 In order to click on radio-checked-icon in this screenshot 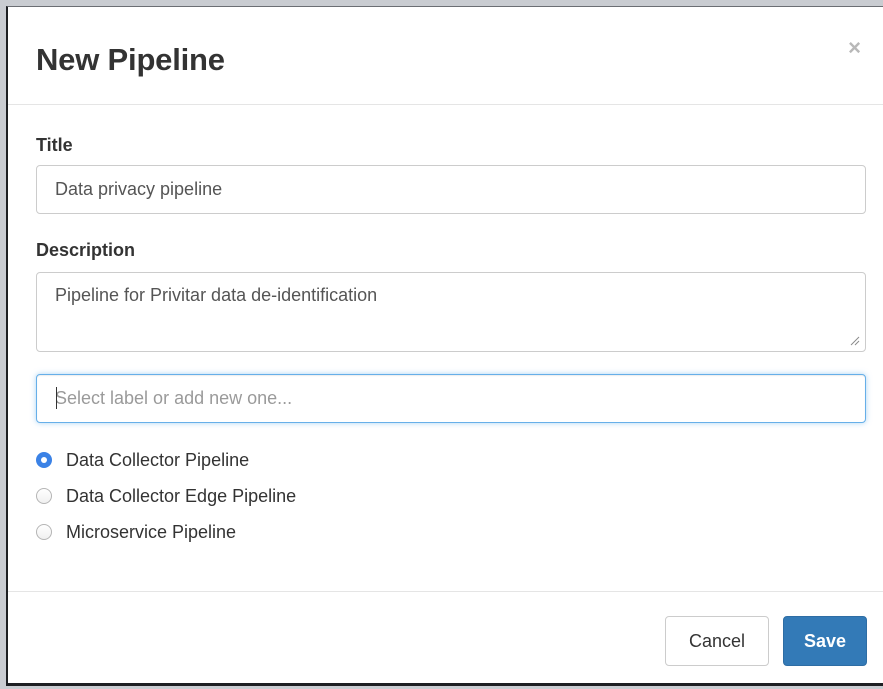, I will do `click(44, 460)`.